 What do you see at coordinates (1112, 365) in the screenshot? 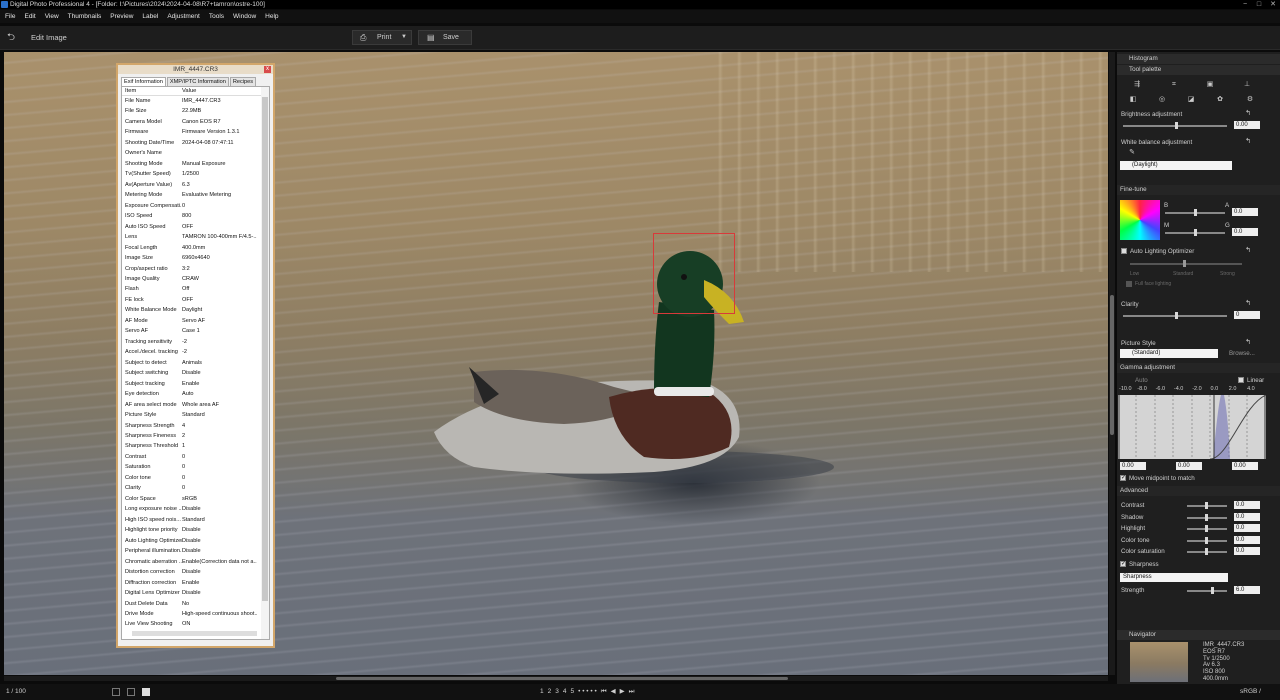
I see `v-scroll-thumb` at bounding box center [1112, 365].